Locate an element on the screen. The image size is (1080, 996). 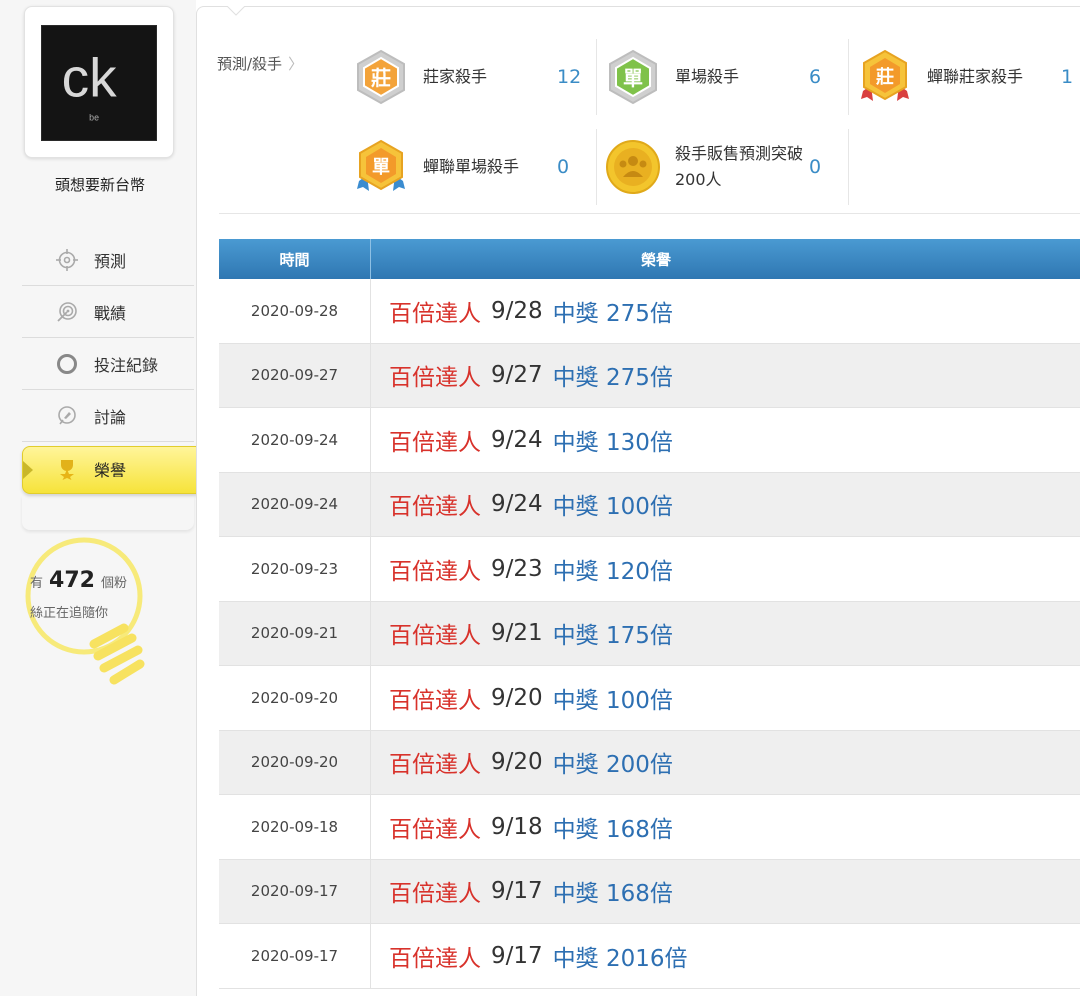
badge-count: 6 is located at coordinates (815, 77).